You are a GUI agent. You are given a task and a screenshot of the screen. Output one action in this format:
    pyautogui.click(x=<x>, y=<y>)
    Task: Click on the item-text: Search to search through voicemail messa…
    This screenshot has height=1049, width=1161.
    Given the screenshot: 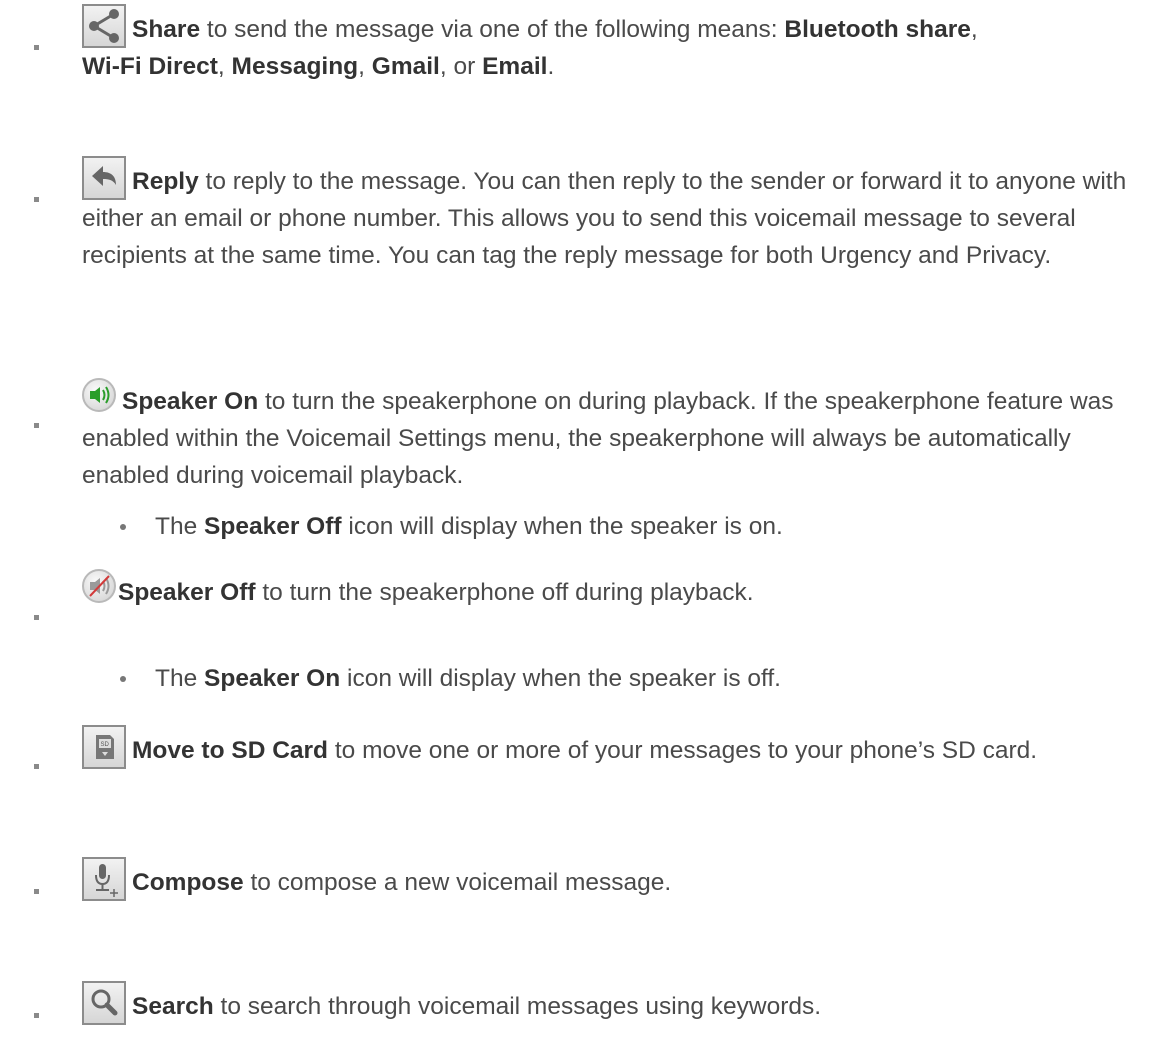 What is the action you would take?
    pyautogui.click(x=617, y=1003)
    